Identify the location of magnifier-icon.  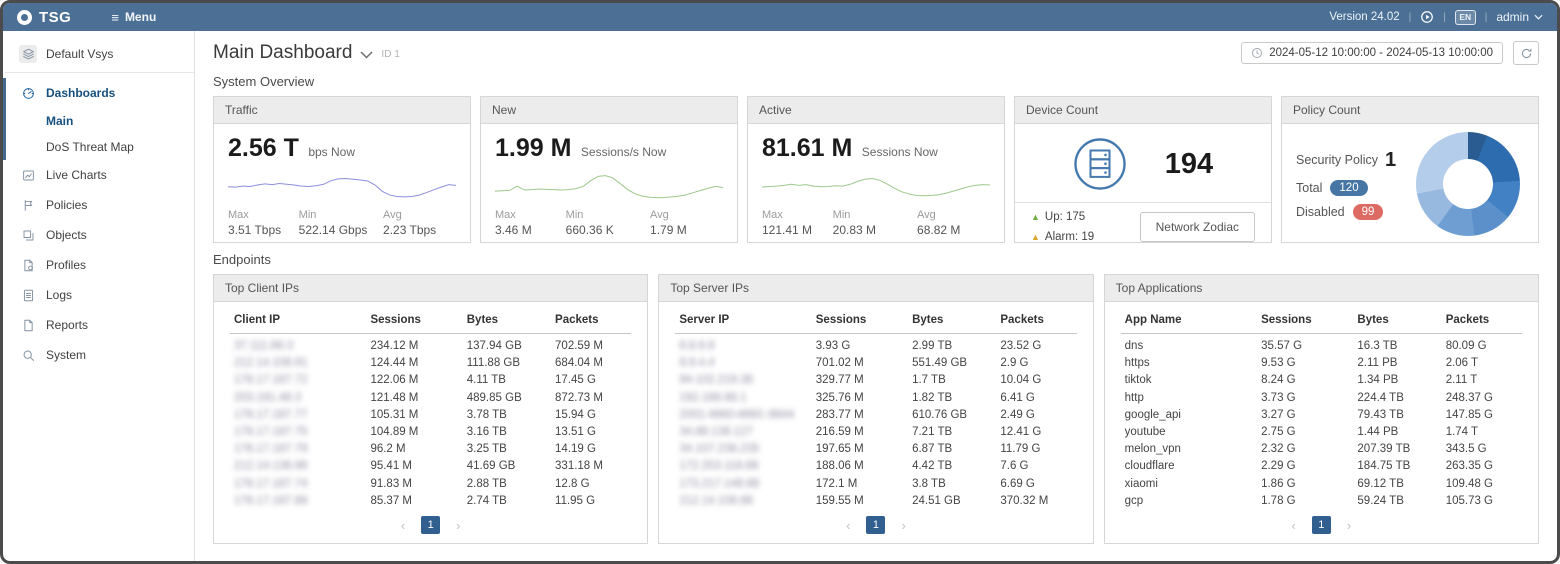
(28, 355).